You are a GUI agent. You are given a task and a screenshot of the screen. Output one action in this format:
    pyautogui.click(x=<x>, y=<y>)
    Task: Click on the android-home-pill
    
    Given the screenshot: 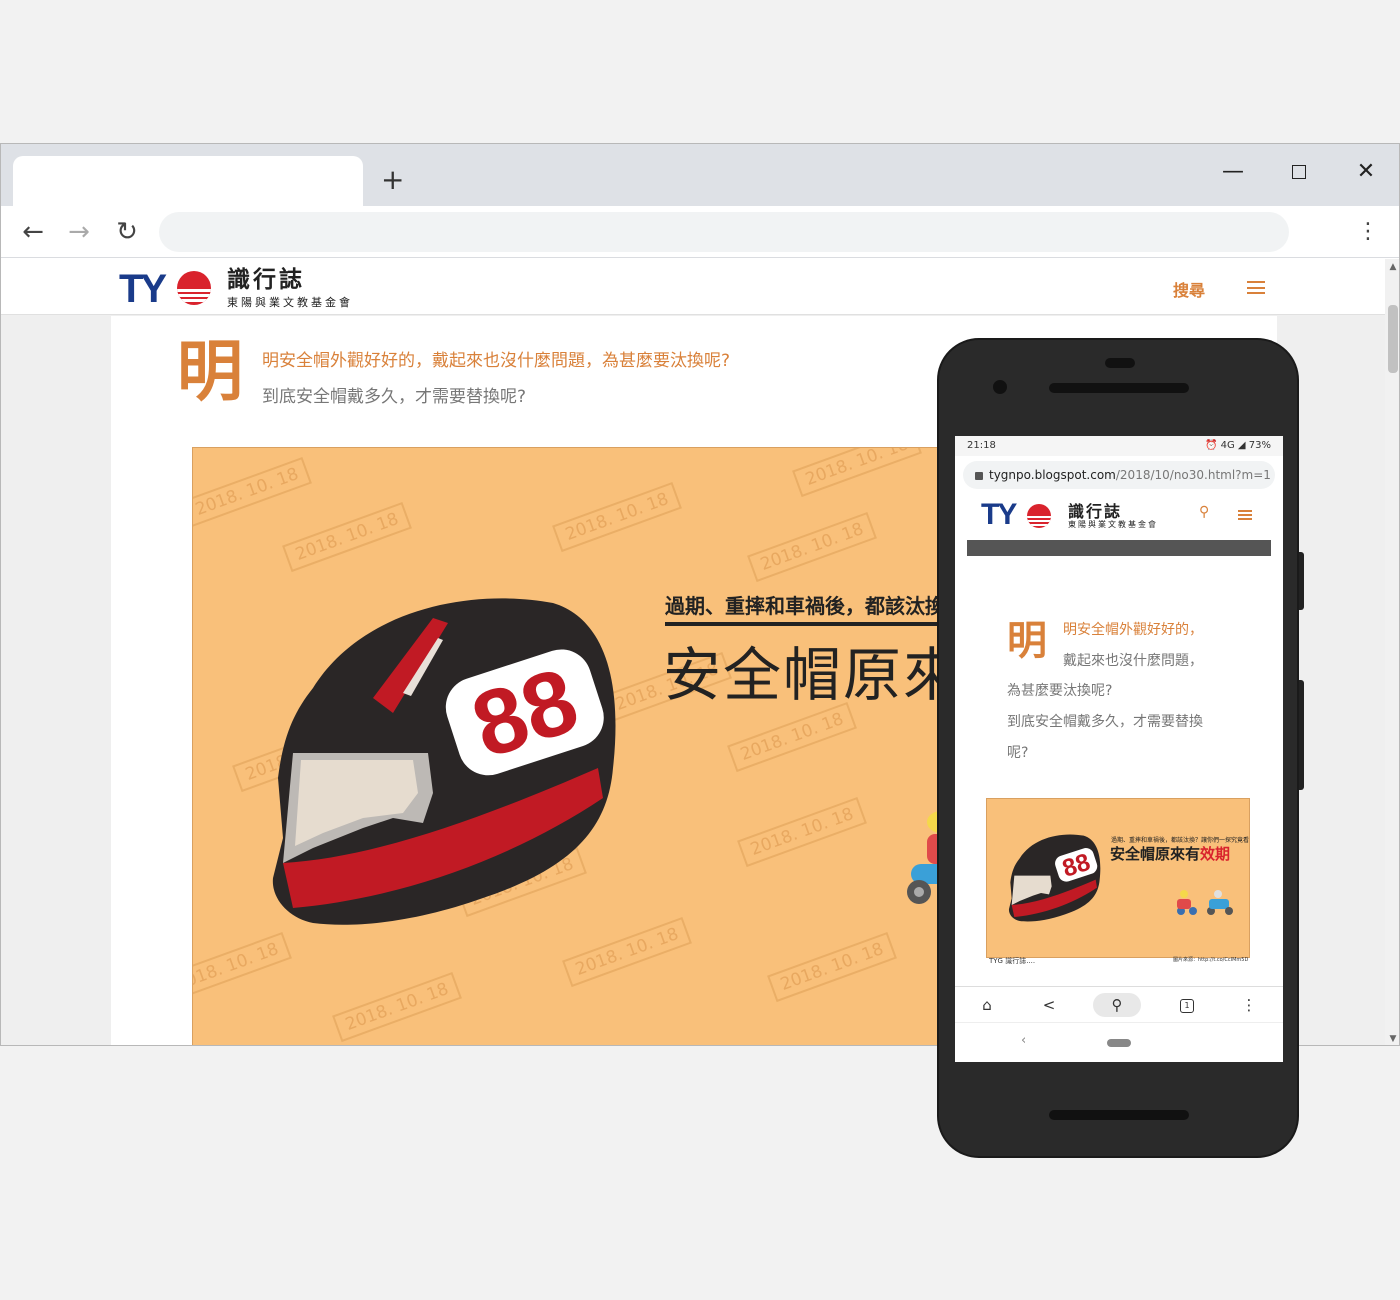 What is the action you would take?
    pyautogui.click(x=1119, y=1043)
    